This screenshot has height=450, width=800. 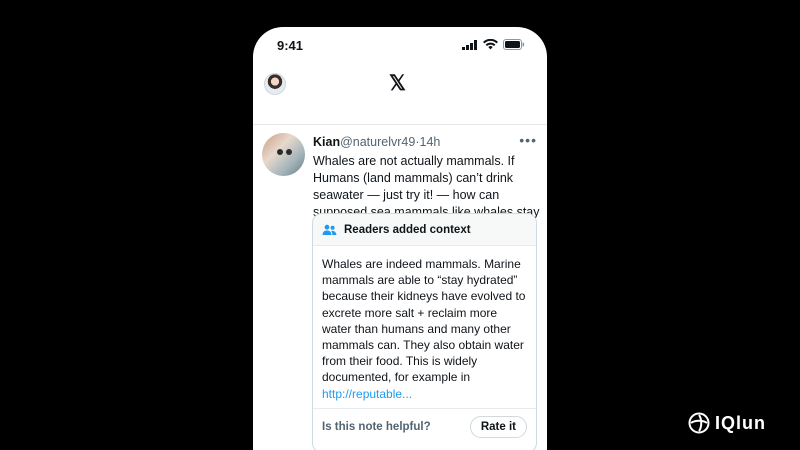 What do you see at coordinates (400, 45) in the screenshot?
I see `status-bar: 9:41` at bounding box center [400, 45].